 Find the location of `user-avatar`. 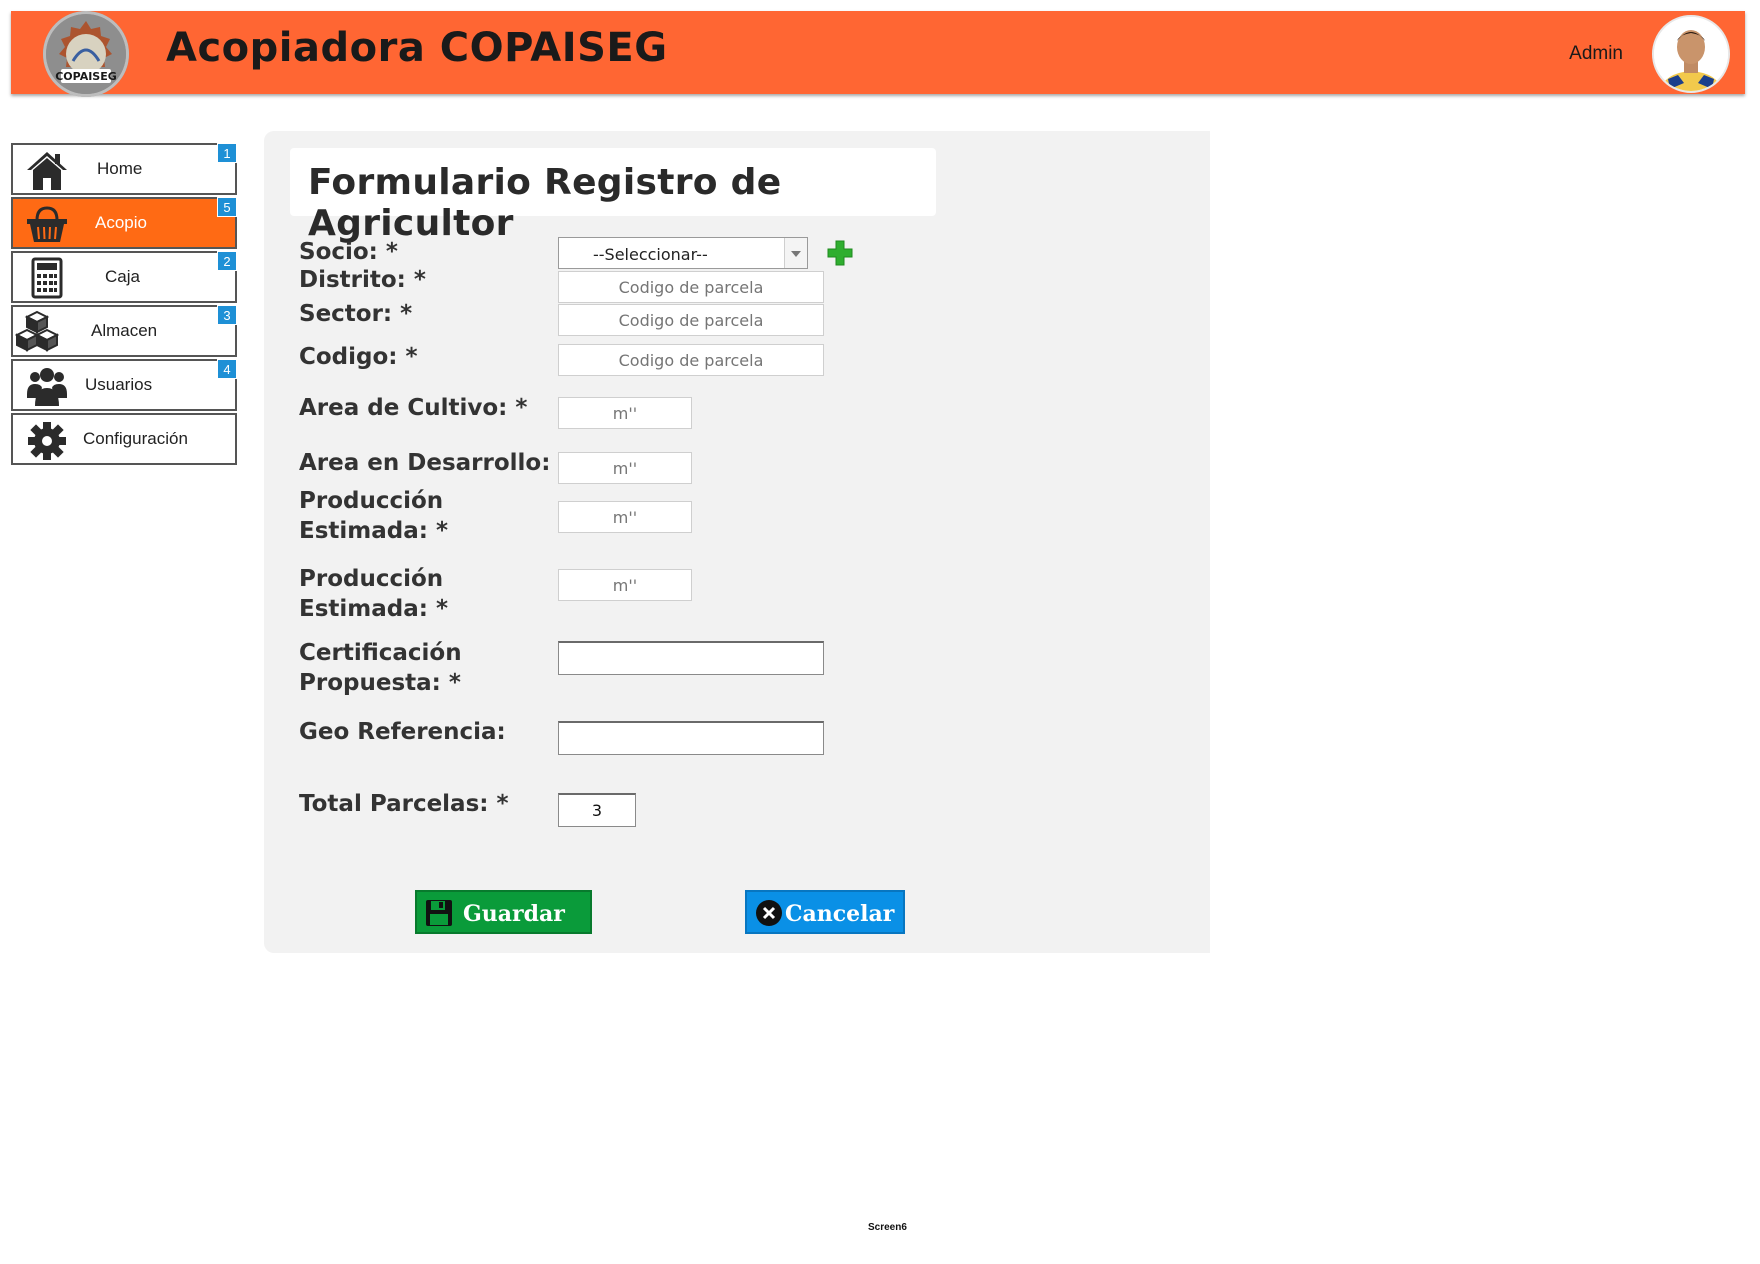

user-avatar is located at coordinates (1691, 54).